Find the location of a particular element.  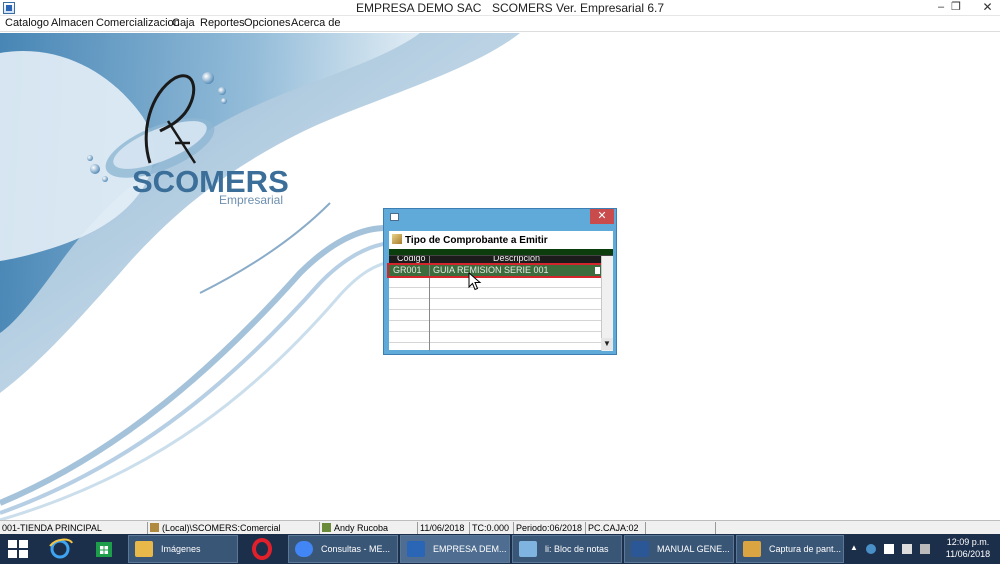

status-exchange-rate: TC:0.000 is located at coordinates (492, 528).